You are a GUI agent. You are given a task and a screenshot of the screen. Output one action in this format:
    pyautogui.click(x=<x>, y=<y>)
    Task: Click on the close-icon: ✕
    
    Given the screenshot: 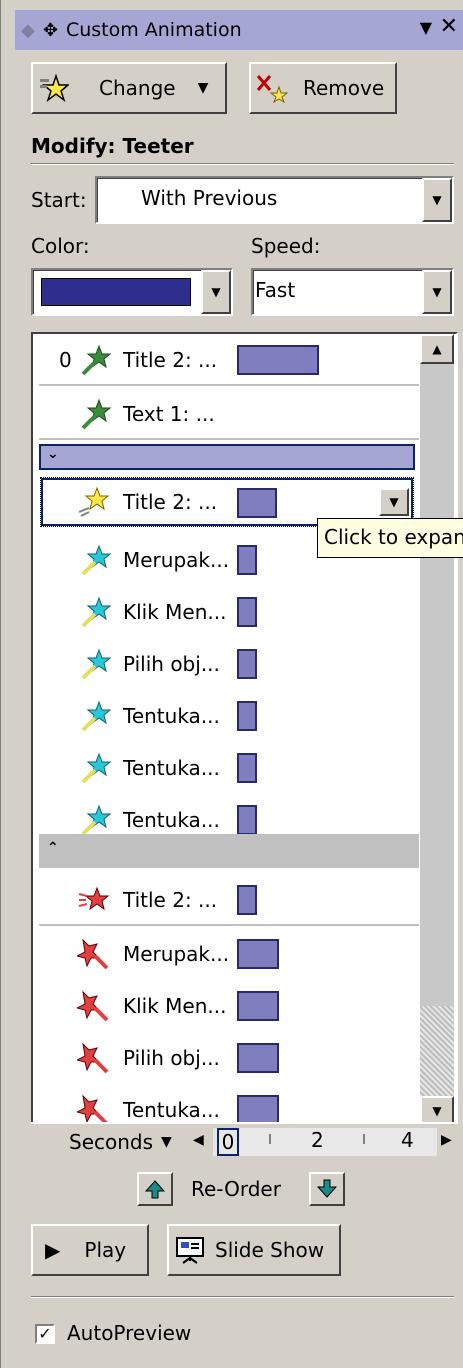 What is the action you would take?
    pyautogui.click(x=449, y=26)
    